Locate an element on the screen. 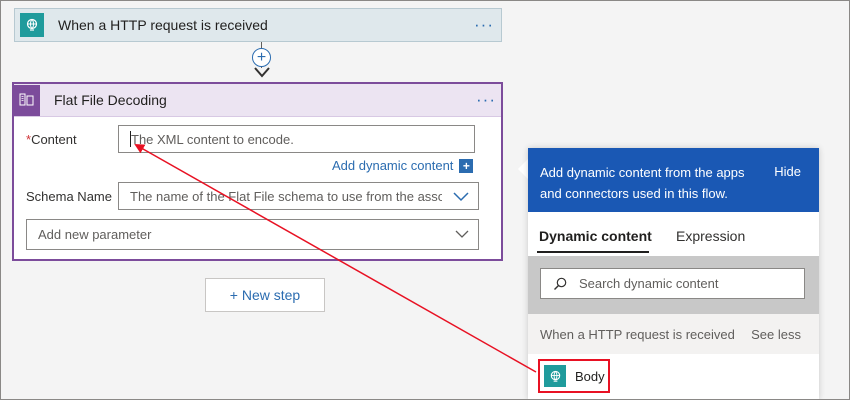  new-step-button: + New step is located at coordinates (265, 295).